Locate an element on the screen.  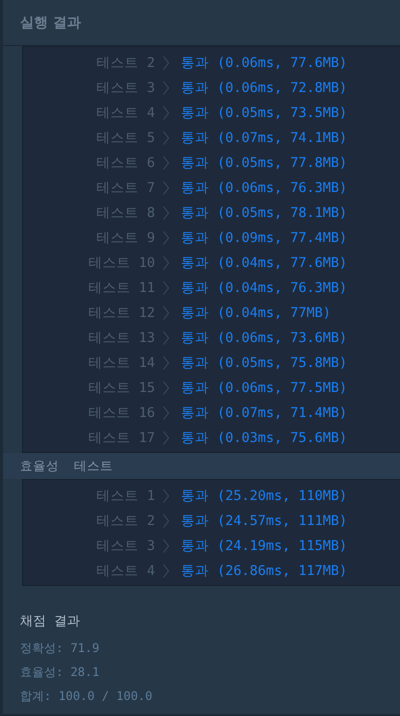
test-result: 통과 (0.07ms, 74.1MB) is located at coordinates (264, 137).